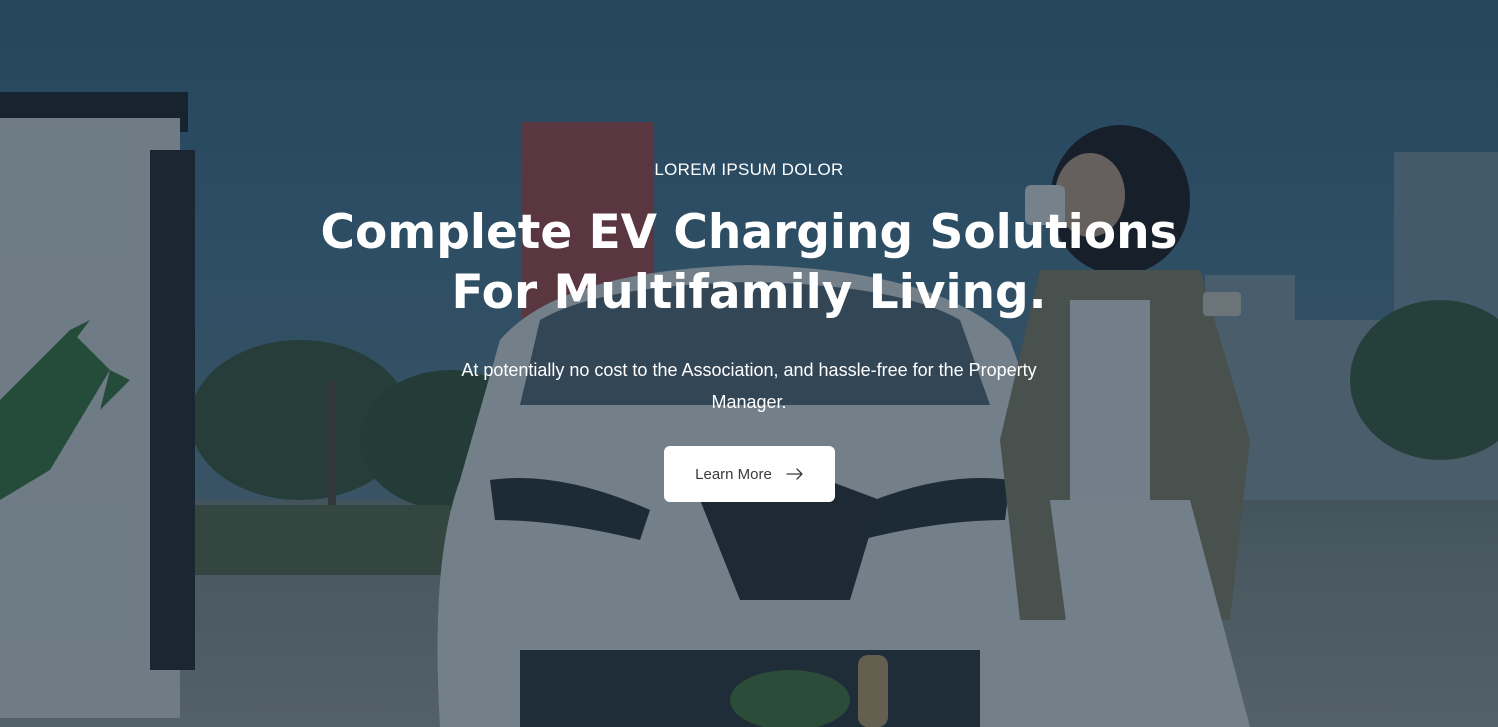  Describe the element at coordinates (749, 292) in the screenshot. I see `hero-headline-line2: For Multifamily Living.` at that location.